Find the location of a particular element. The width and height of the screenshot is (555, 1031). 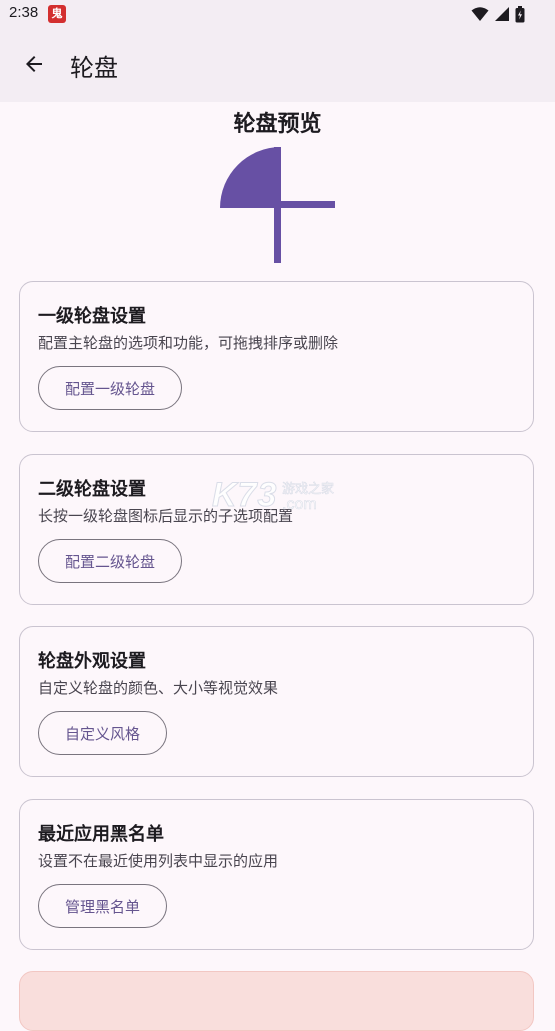

card-secondary-wheel: 二级轮盘设置 长按一级轮盘图标后显示的子选项配置 配置二级轮盘 is located at coordinates (276, 529).